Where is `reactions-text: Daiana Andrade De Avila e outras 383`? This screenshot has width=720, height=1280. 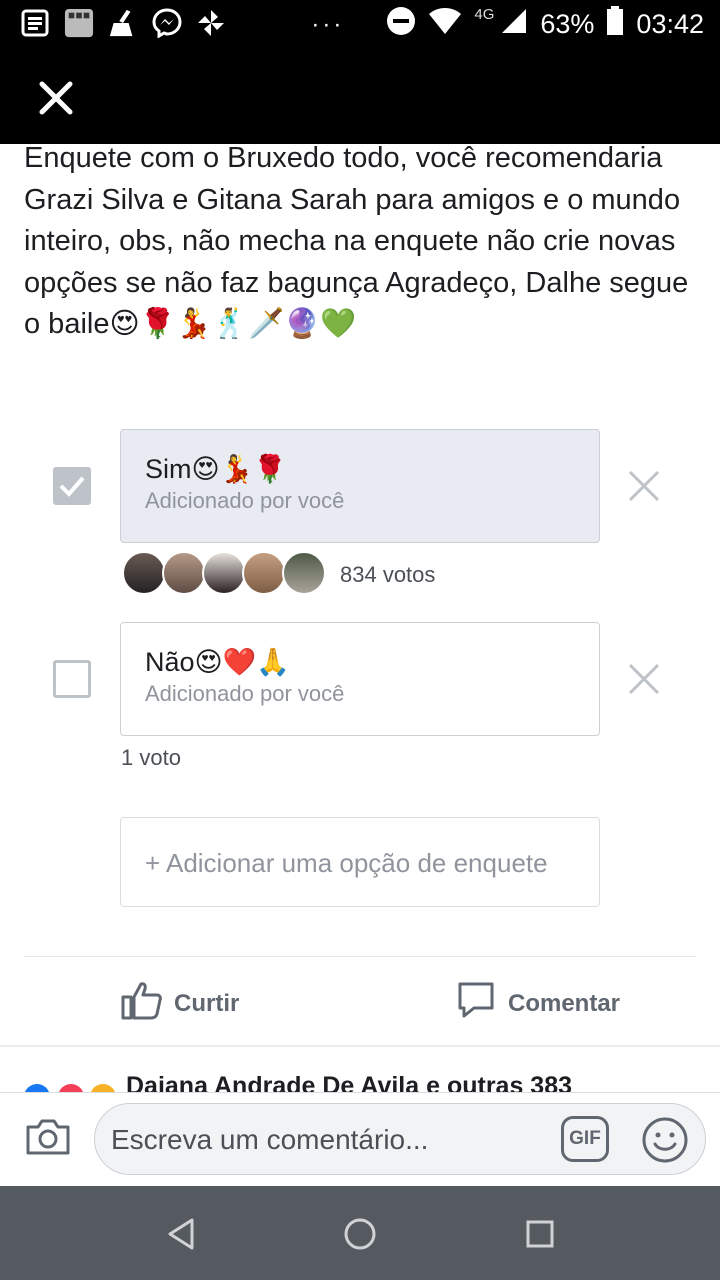 reactions-text: Daiana Andrade De Avila e outras 383 is located at coordinates (349, 1082).